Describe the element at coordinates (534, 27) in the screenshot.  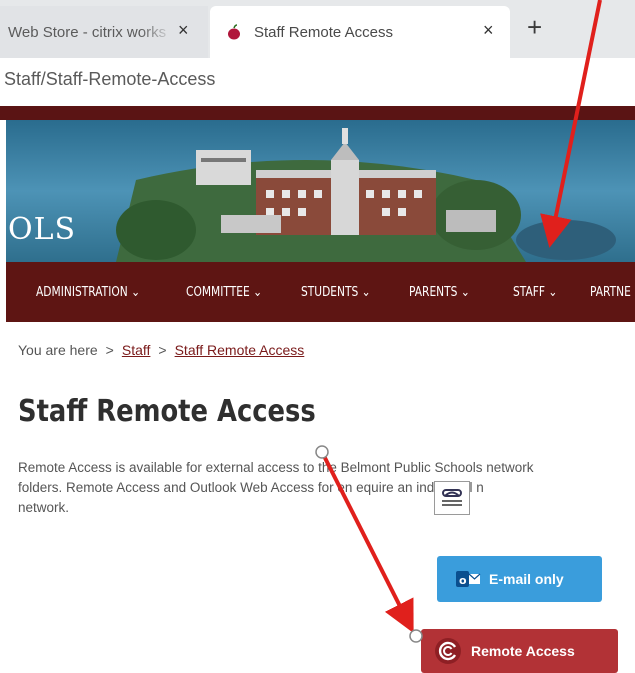
I see `new-tab-button: +` at that location.